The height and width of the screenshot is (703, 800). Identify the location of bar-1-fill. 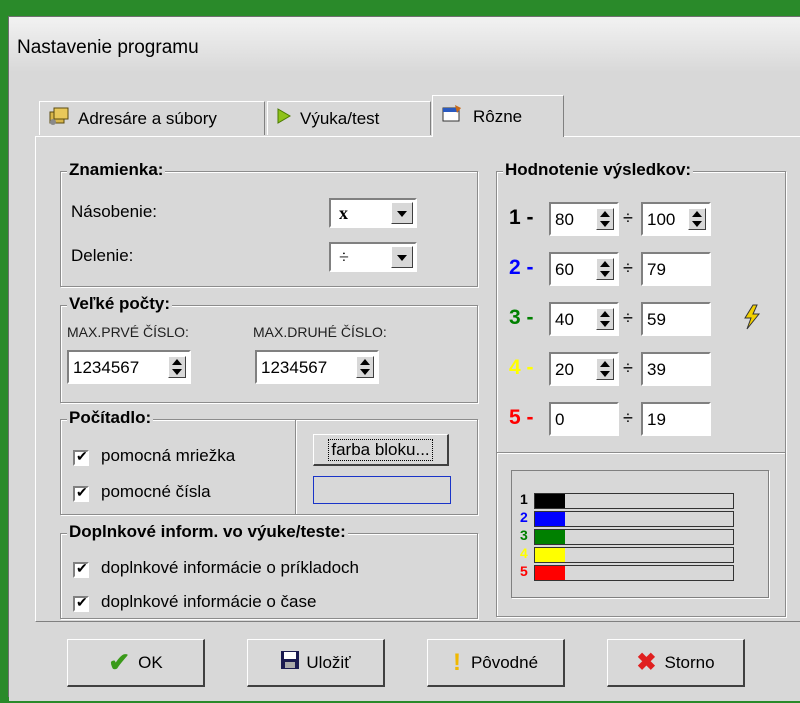
(550, 501).